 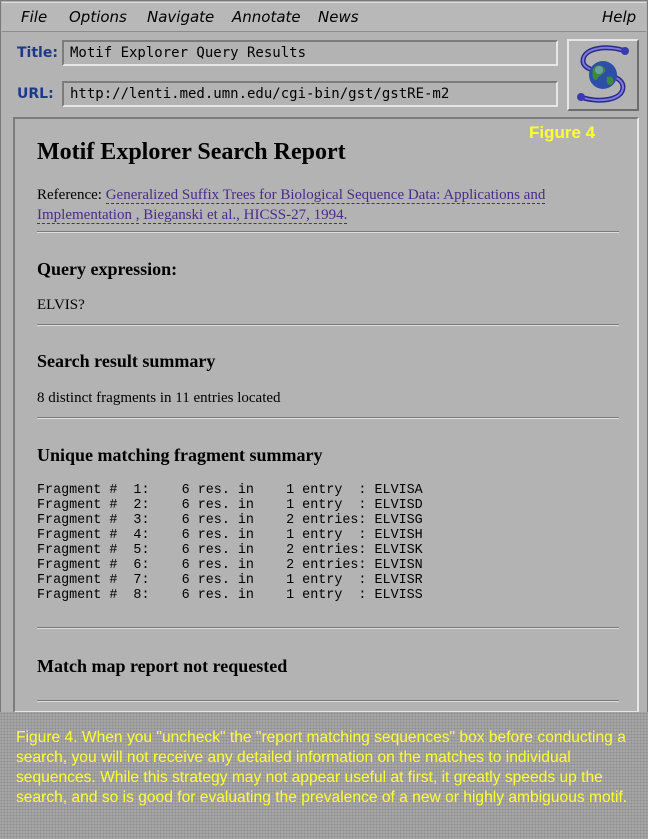 I want to click on menu-options: Options, so click(x=98, y=17).